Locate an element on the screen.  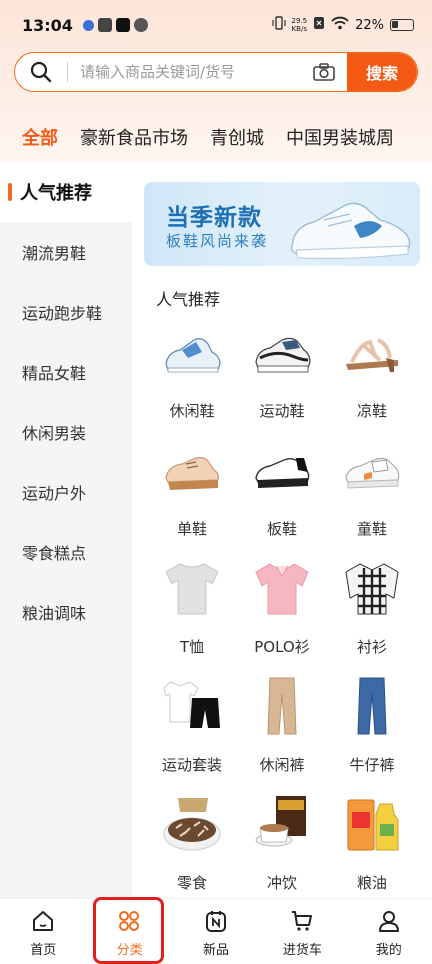
sidebar-item-label: 运动跑步鞋 is located at coordinates (62, 313).